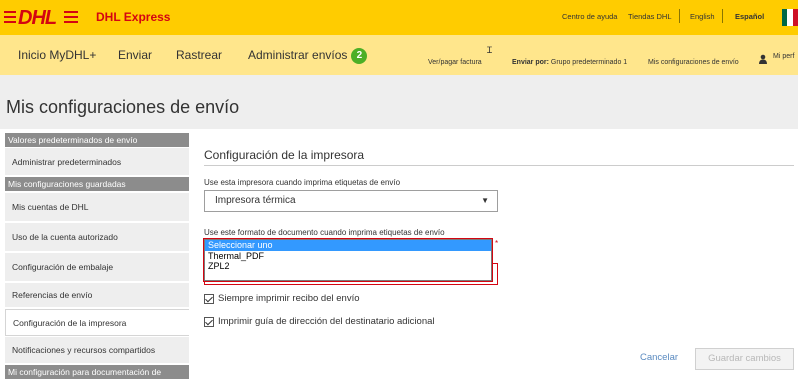  What do you see at coordinates (123, 107) in the screenshot?
I see `page-title: Mis configuraciones de envío` at bounding box center [123, 107].